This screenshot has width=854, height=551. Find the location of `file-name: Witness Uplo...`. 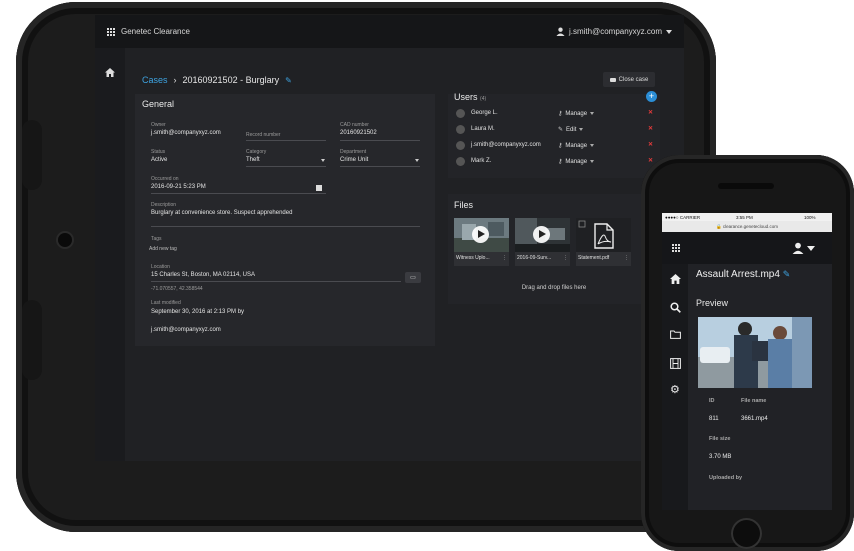

file-name: Witness Uplo... is located at coordinates (473, 258).